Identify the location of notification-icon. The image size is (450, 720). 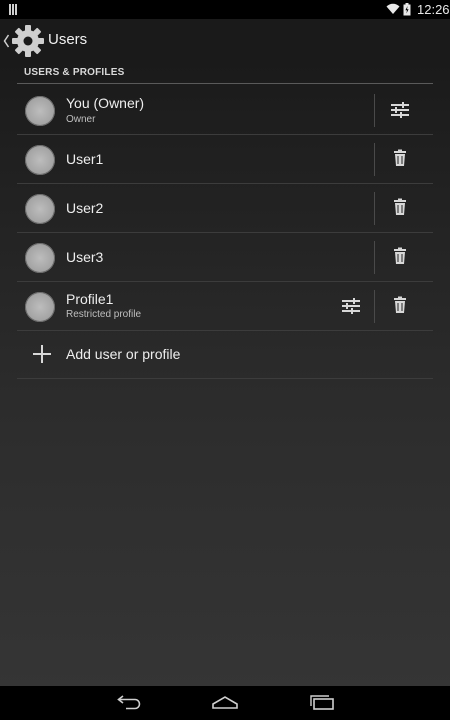
(13, 9).